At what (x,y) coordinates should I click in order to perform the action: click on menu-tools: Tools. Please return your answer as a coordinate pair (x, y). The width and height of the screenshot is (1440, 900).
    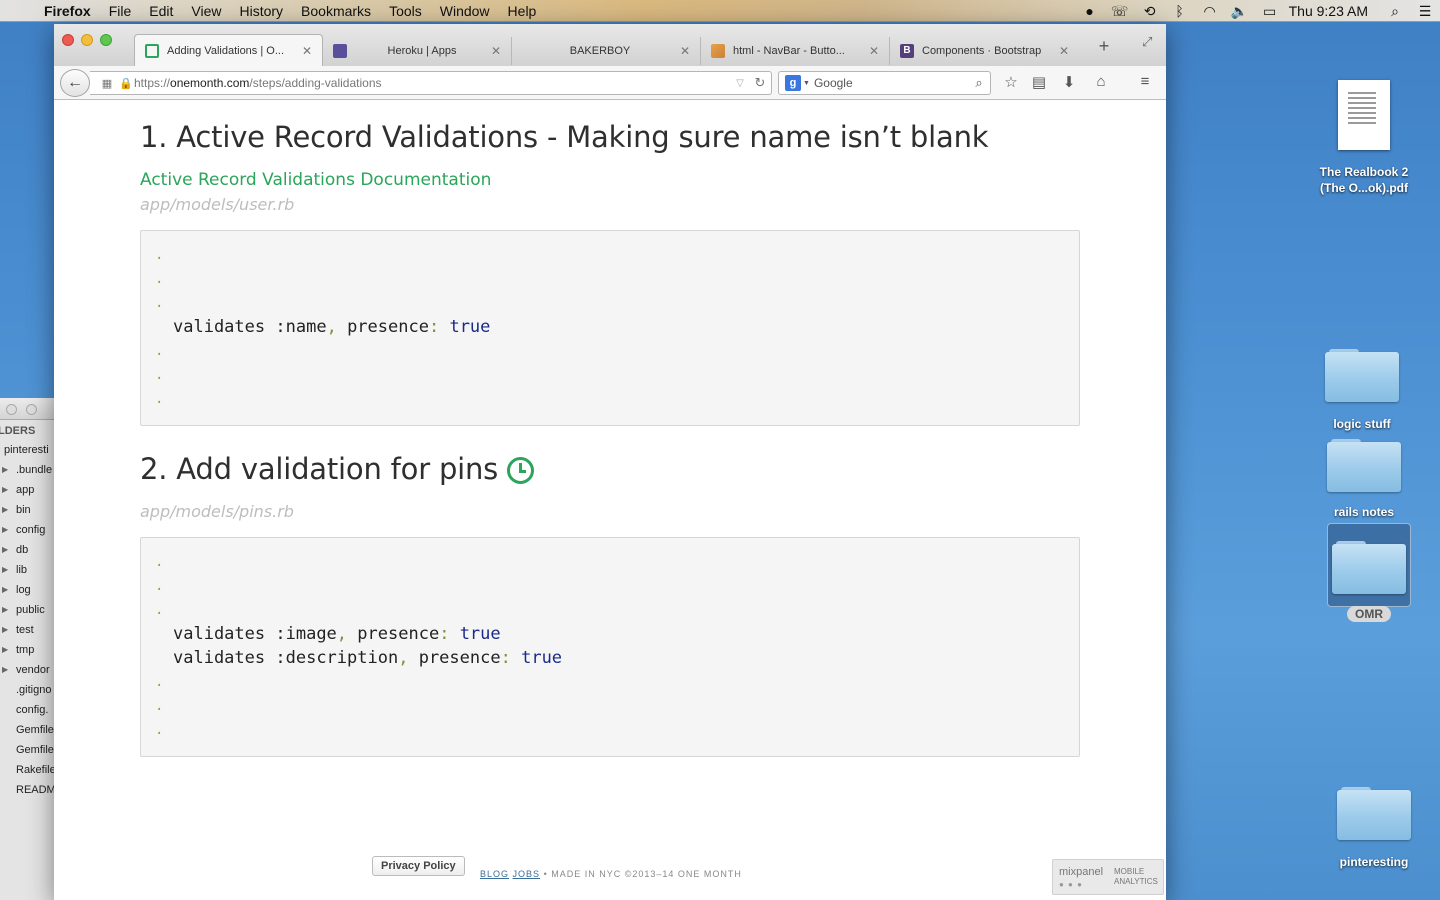
    Looking at the image, I should click on (405, 11).